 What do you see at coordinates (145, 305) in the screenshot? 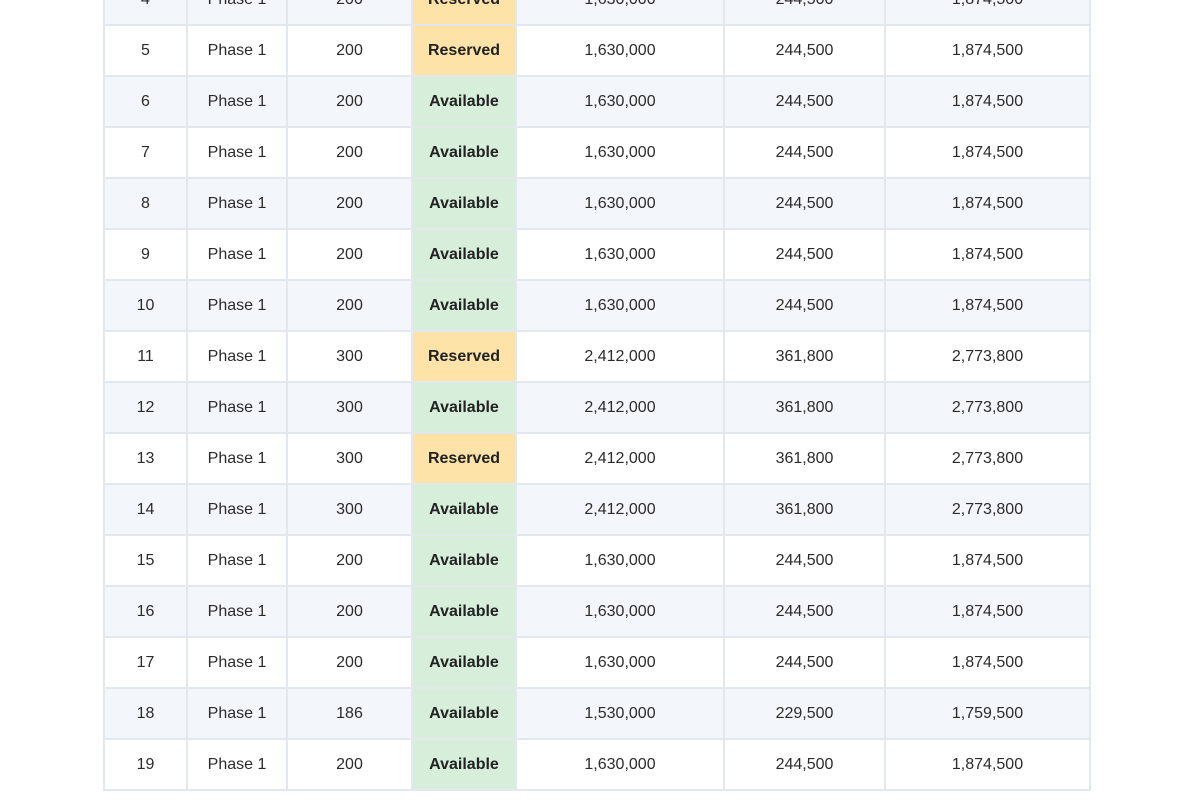
I see `unit-number-cell: 10` at bounding box center [145, 305].